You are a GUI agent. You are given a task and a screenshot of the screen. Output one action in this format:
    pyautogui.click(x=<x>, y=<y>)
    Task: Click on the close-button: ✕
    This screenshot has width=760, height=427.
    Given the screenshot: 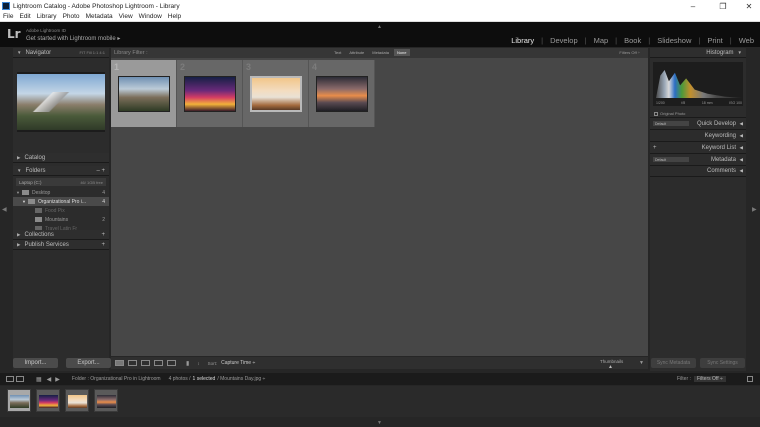 What is the action you would take?
    pyautogui.click(x=749, y=6)
    